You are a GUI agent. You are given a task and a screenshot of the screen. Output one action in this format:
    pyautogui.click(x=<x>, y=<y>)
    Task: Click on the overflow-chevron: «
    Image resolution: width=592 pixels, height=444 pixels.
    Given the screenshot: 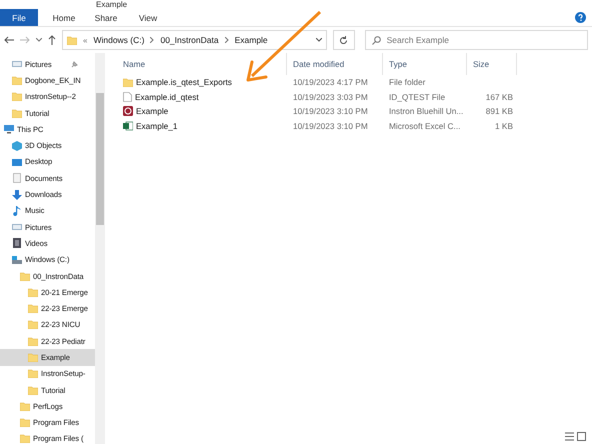 What is the action you would take?
    pyautogui.click(x=85, y=40)
    